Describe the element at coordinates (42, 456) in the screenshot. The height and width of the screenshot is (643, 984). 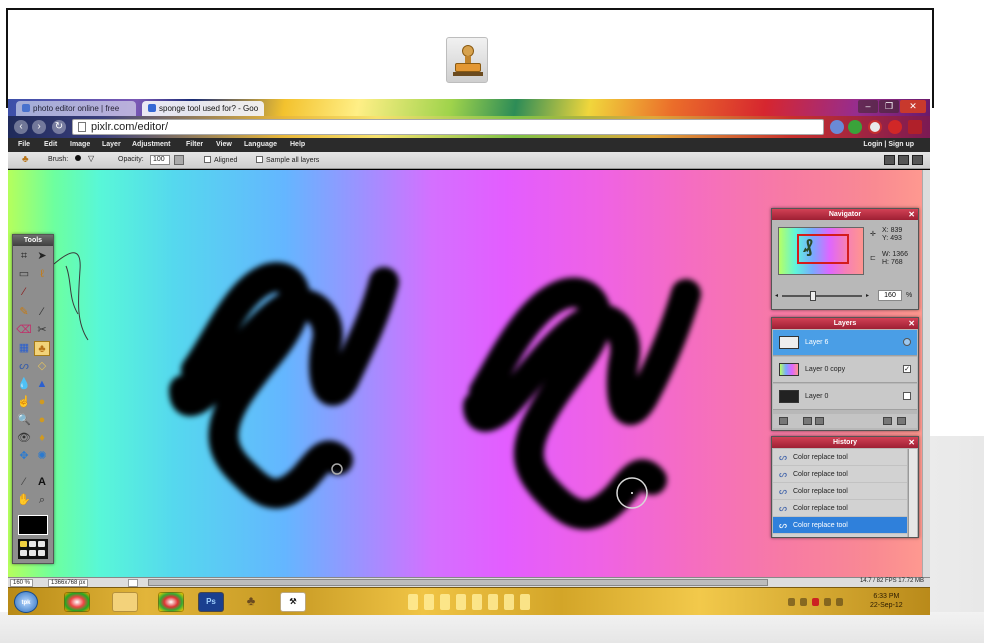
I see `bloat-tool-icon: ✺` at that location.